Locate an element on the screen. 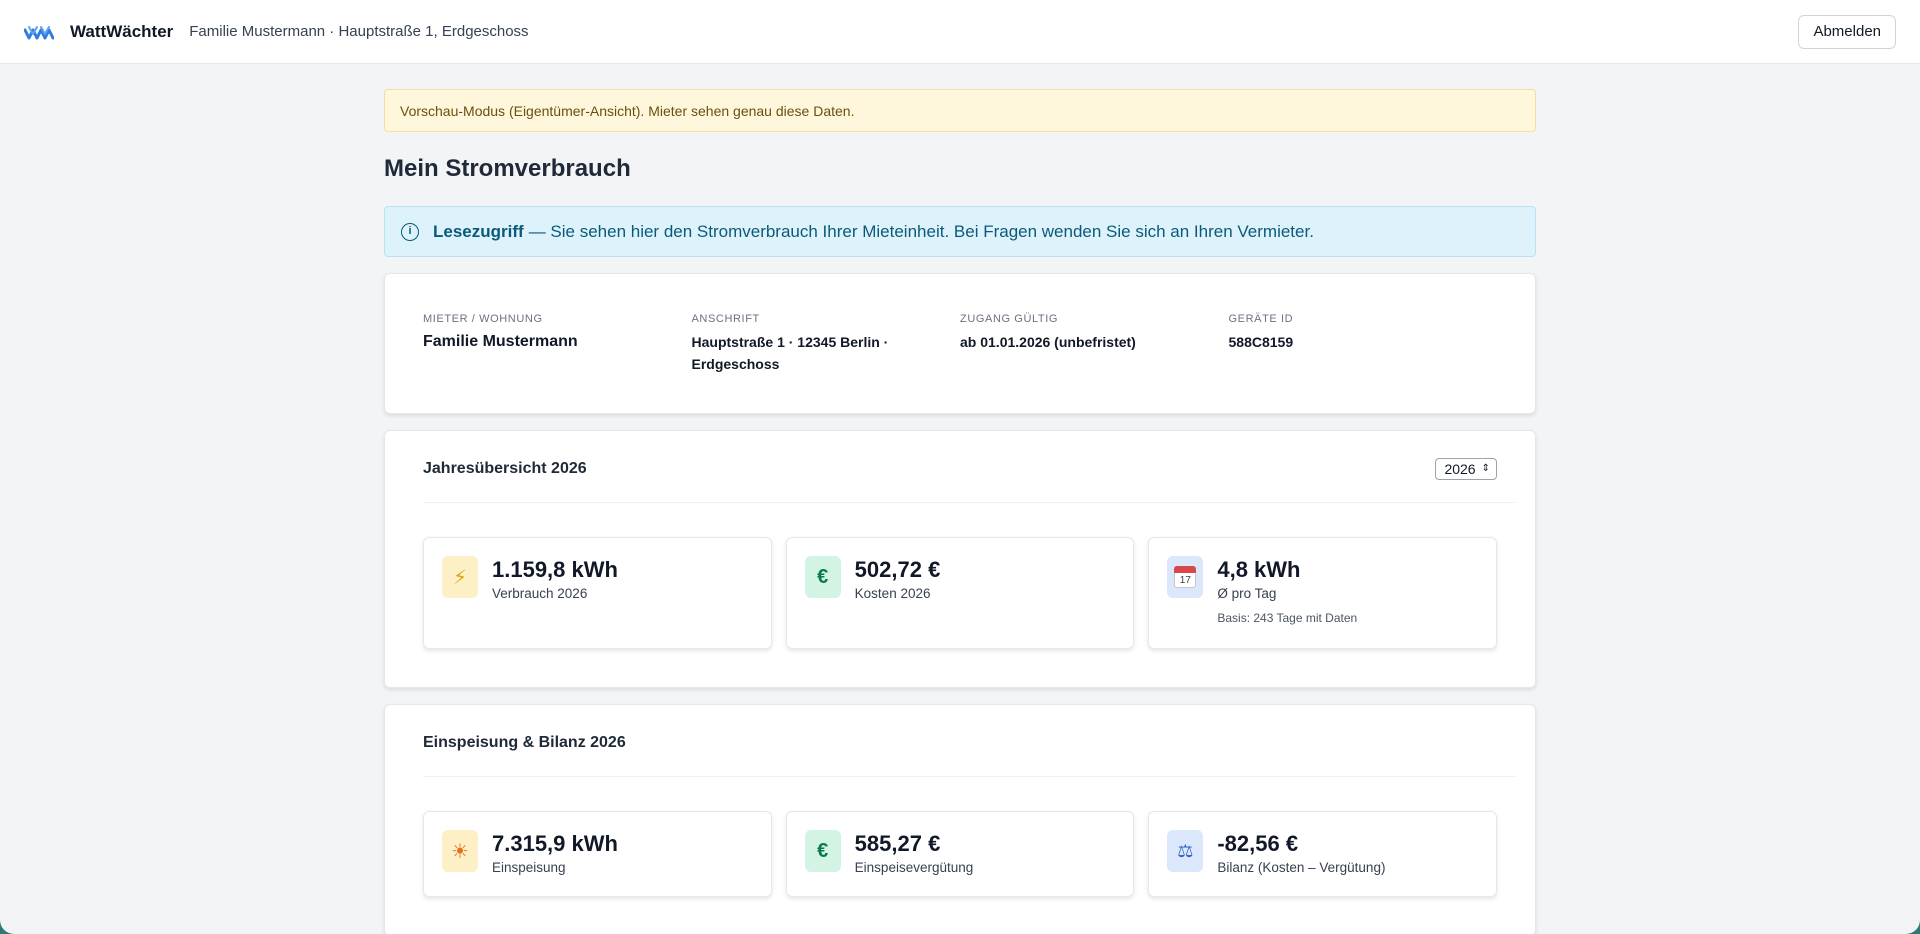  stat-label: Ø pro Tag is located at coordinates (1247, 593).